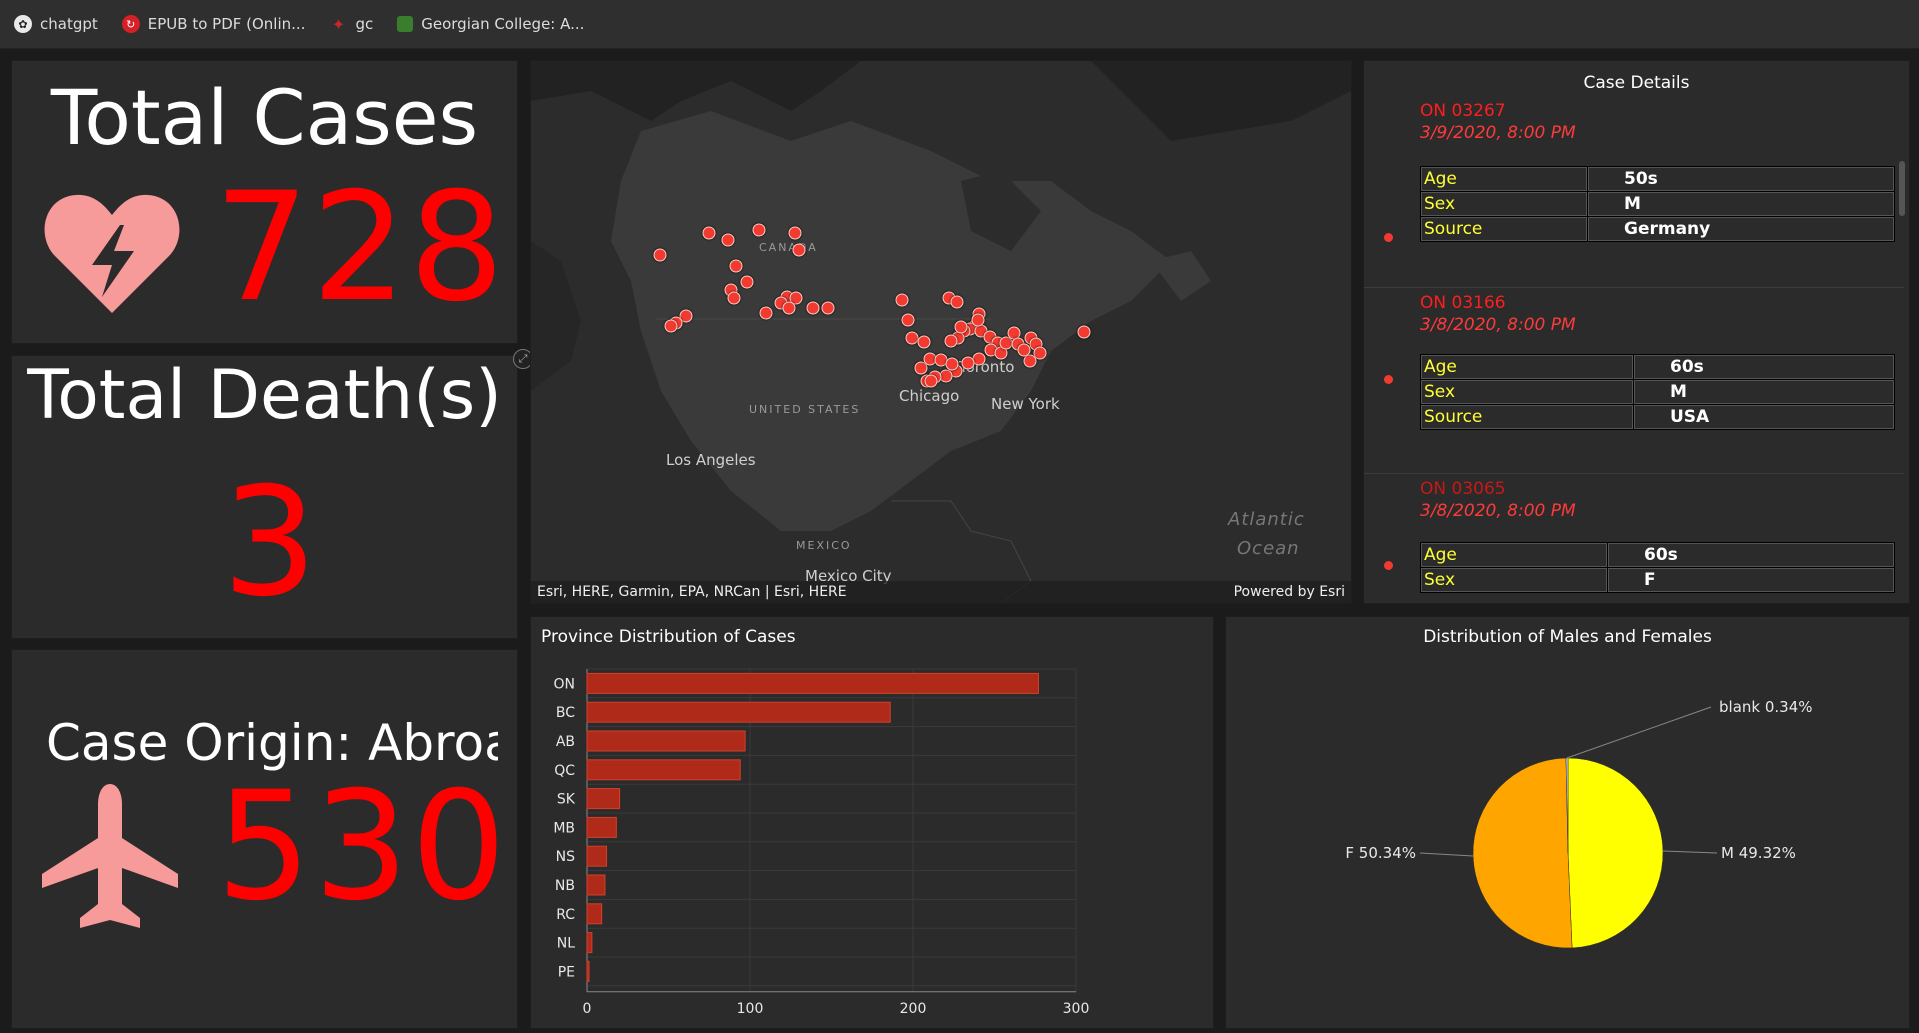  I want to click on total-deaths-title: Total Death(s), so click(264, 395).